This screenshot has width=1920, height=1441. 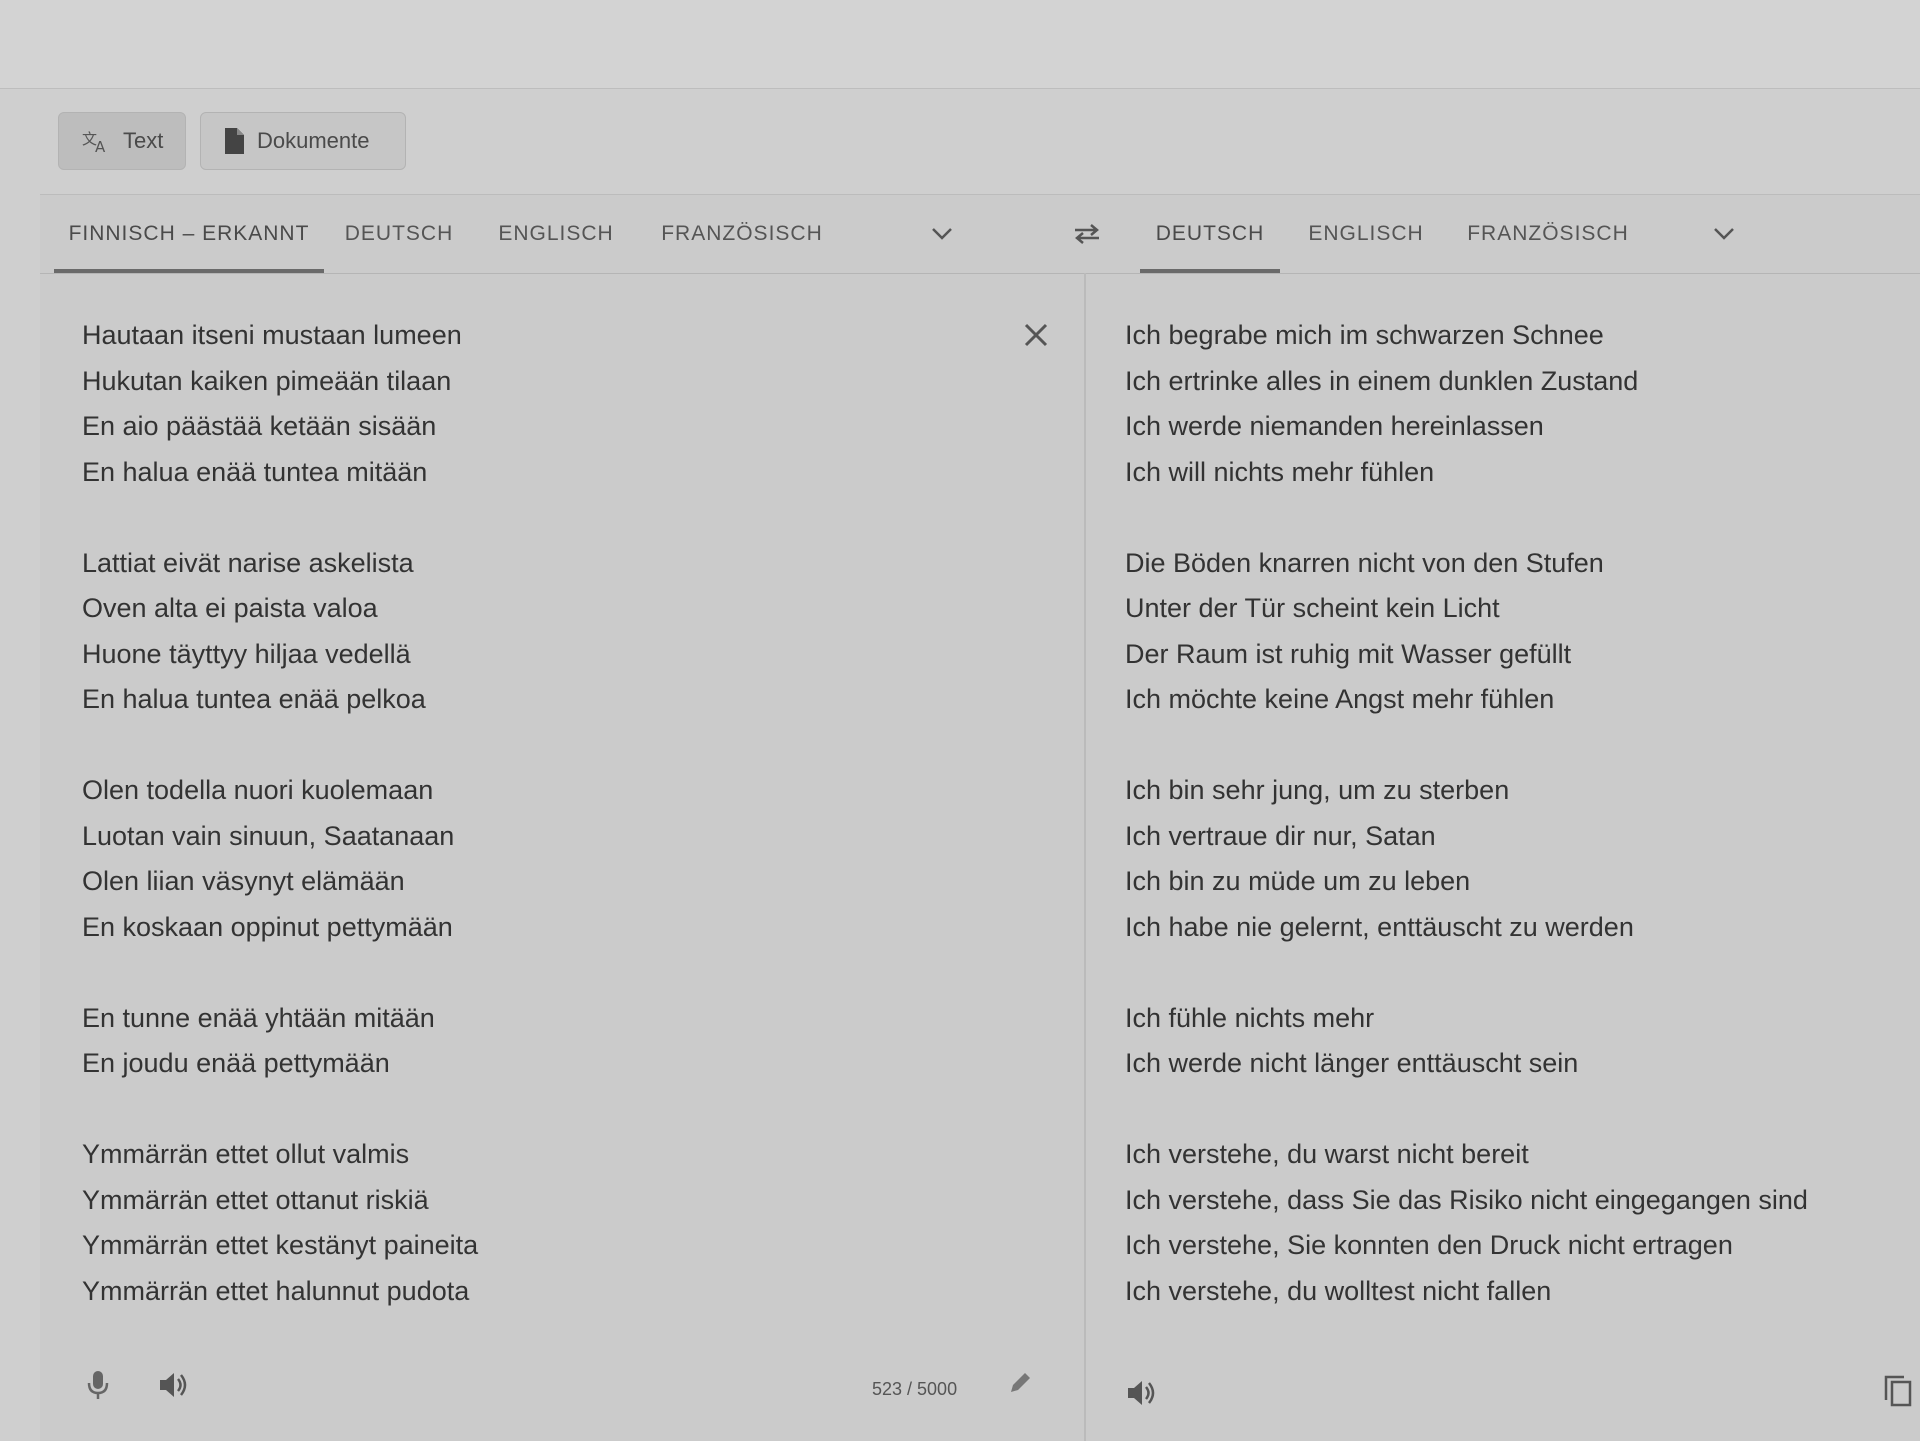 What do you see at coordinates (1364, 562) in the screenshot?
I see `target-line: Die Böden knarren nicht von den Stufen` at bounding box center [1364, 562].